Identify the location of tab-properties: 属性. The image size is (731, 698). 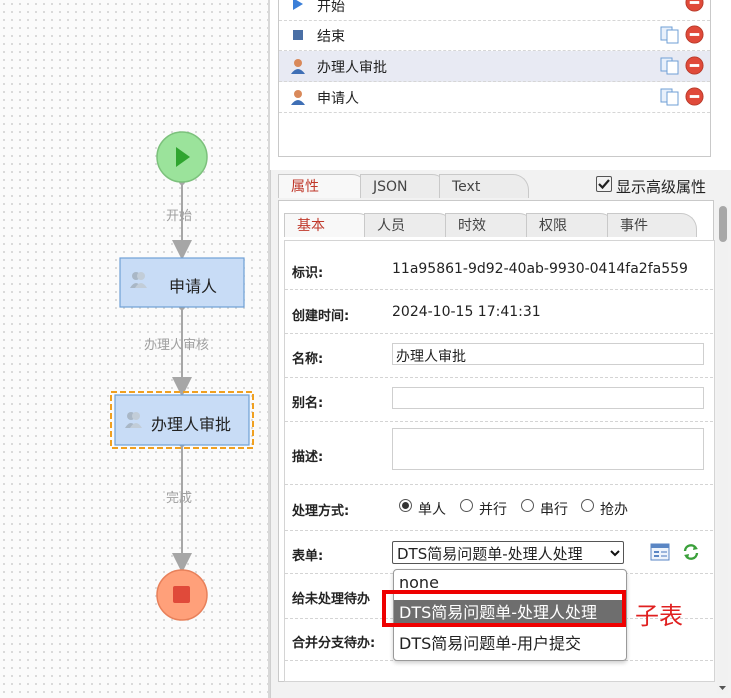
(323, 186).